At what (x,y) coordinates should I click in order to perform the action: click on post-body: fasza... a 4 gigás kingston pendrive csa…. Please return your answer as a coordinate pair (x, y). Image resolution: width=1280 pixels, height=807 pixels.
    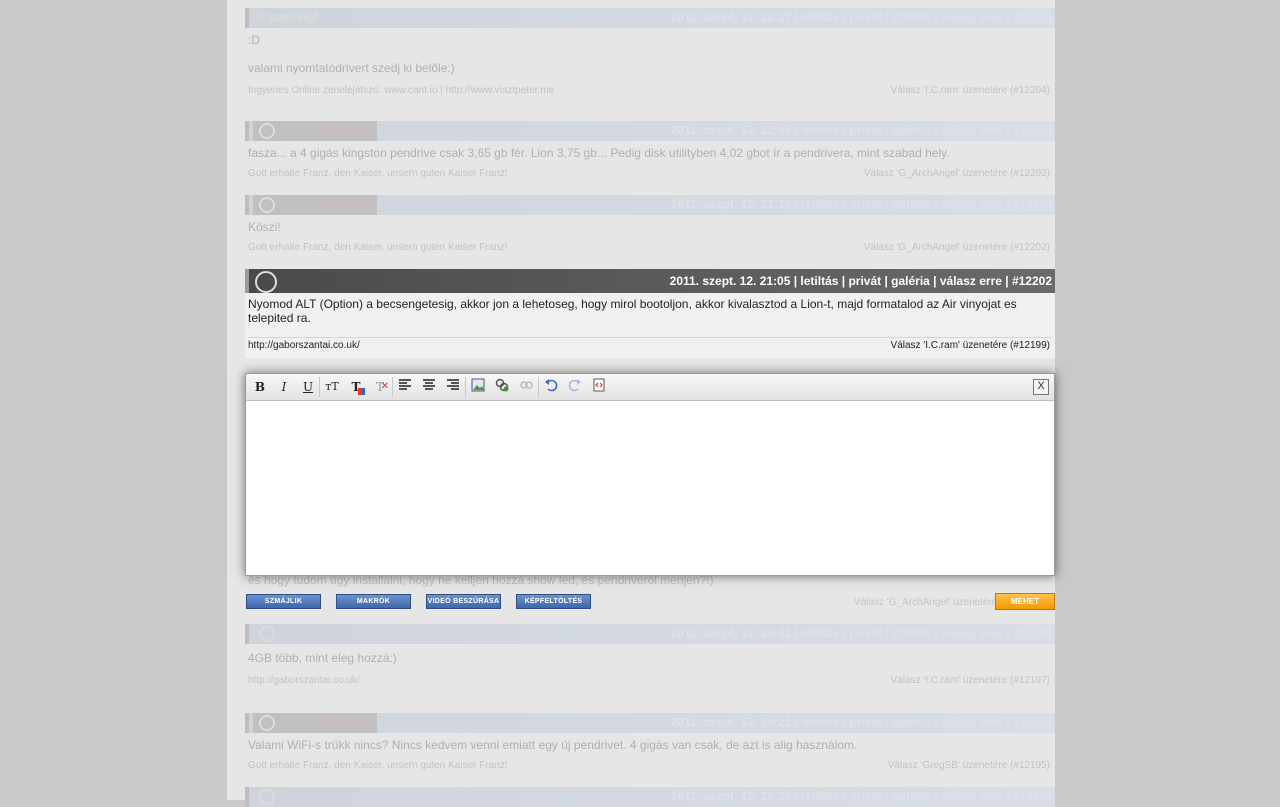
    Looking at the image, I should click on (650, 150).